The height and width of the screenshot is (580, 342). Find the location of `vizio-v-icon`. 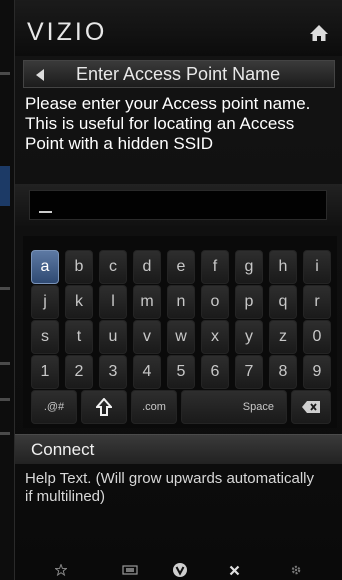

vizio-v-icon is located at coordinates (180, 570).